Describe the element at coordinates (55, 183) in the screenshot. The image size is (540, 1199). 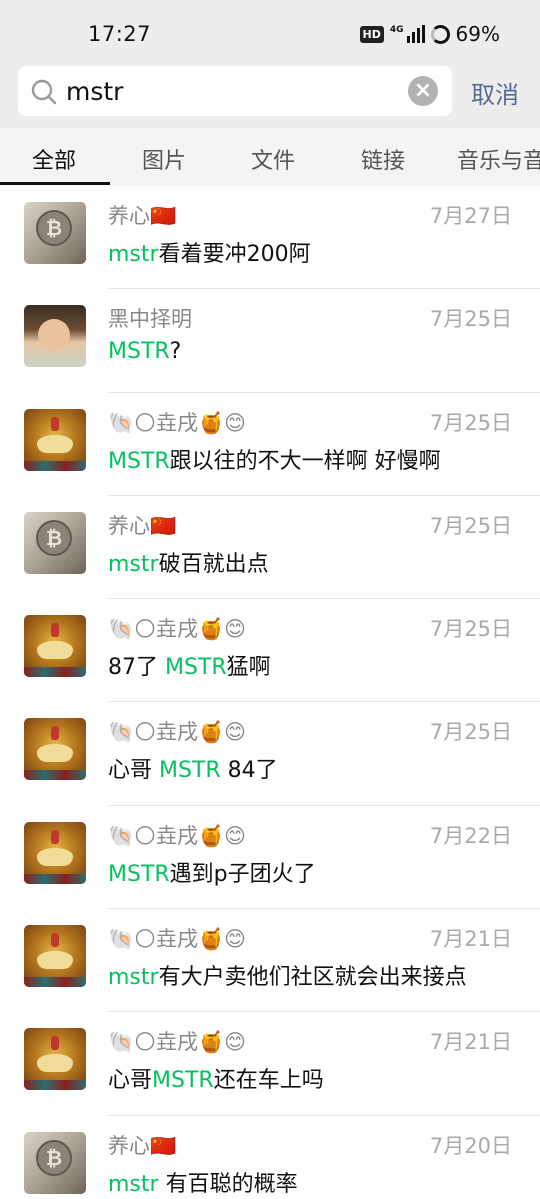
I see `active-tab-indicator` at that location.